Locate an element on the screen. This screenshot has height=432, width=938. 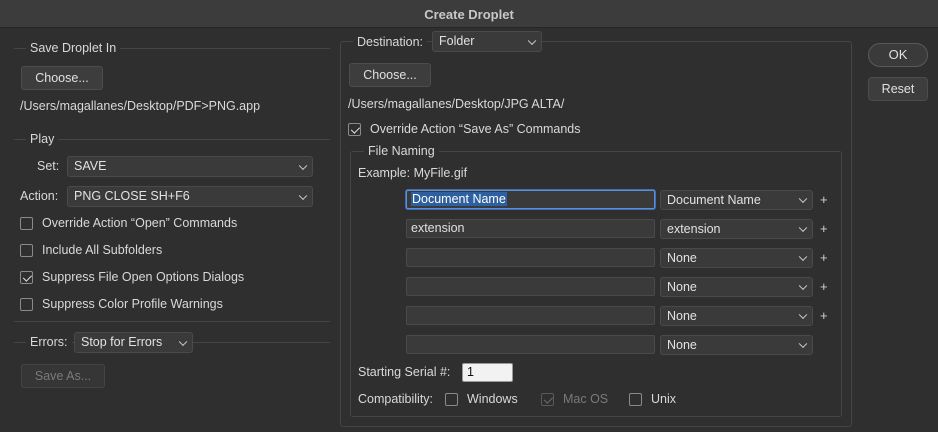
naming-select-5: None is located at coordinates (736, 316).